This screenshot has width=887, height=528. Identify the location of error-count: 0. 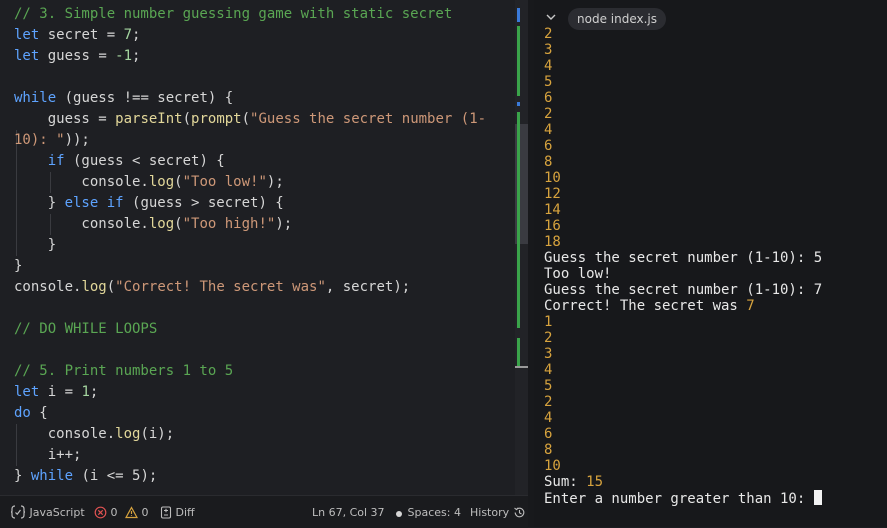
(114, 512).